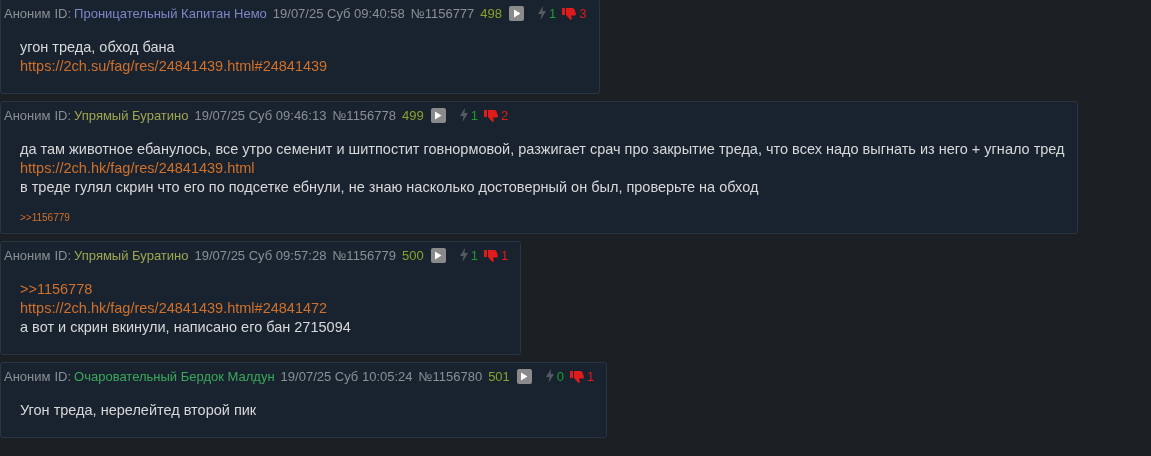  What do you see at coordinates (413, 255) in the screenshot?
I see `post-ordinal: 500` at bounding box center [413, 255].